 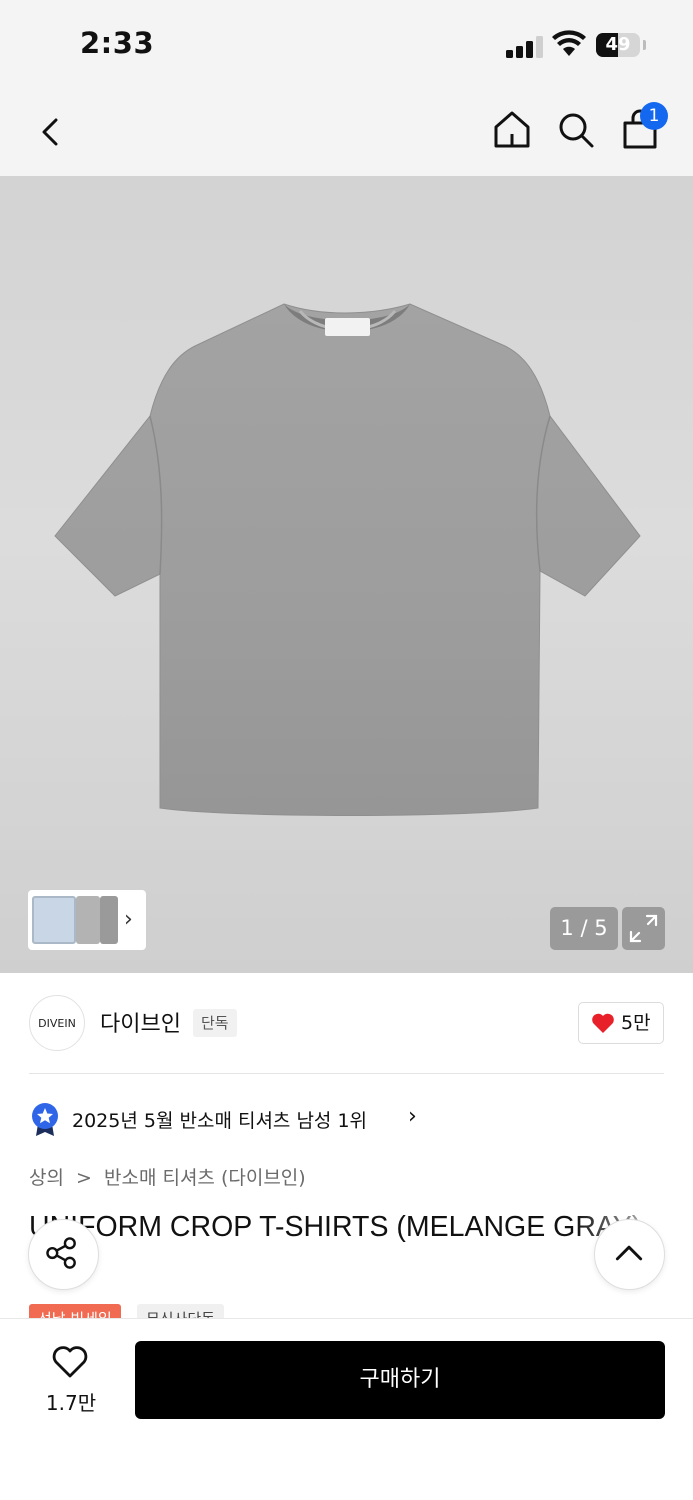 I want to click on brand-like-button: 5만, so click(x=621, y=1023).